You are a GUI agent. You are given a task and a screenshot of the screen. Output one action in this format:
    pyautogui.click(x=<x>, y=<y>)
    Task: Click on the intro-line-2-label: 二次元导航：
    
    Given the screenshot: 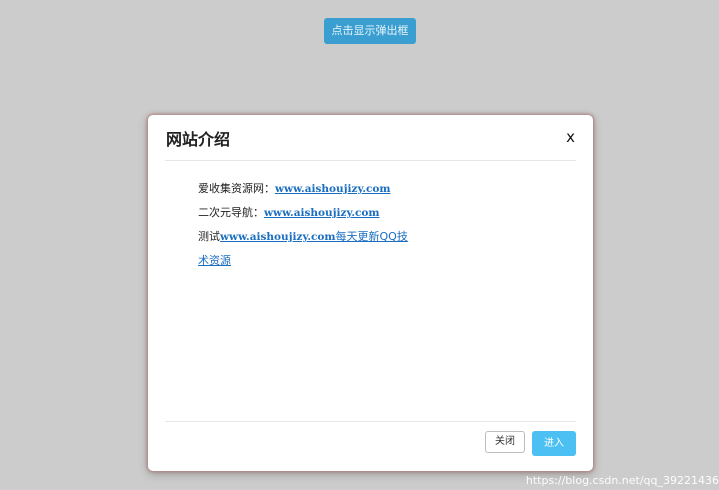 What is the action you would take?
    pyautogui.click(x=231, y=212)
    